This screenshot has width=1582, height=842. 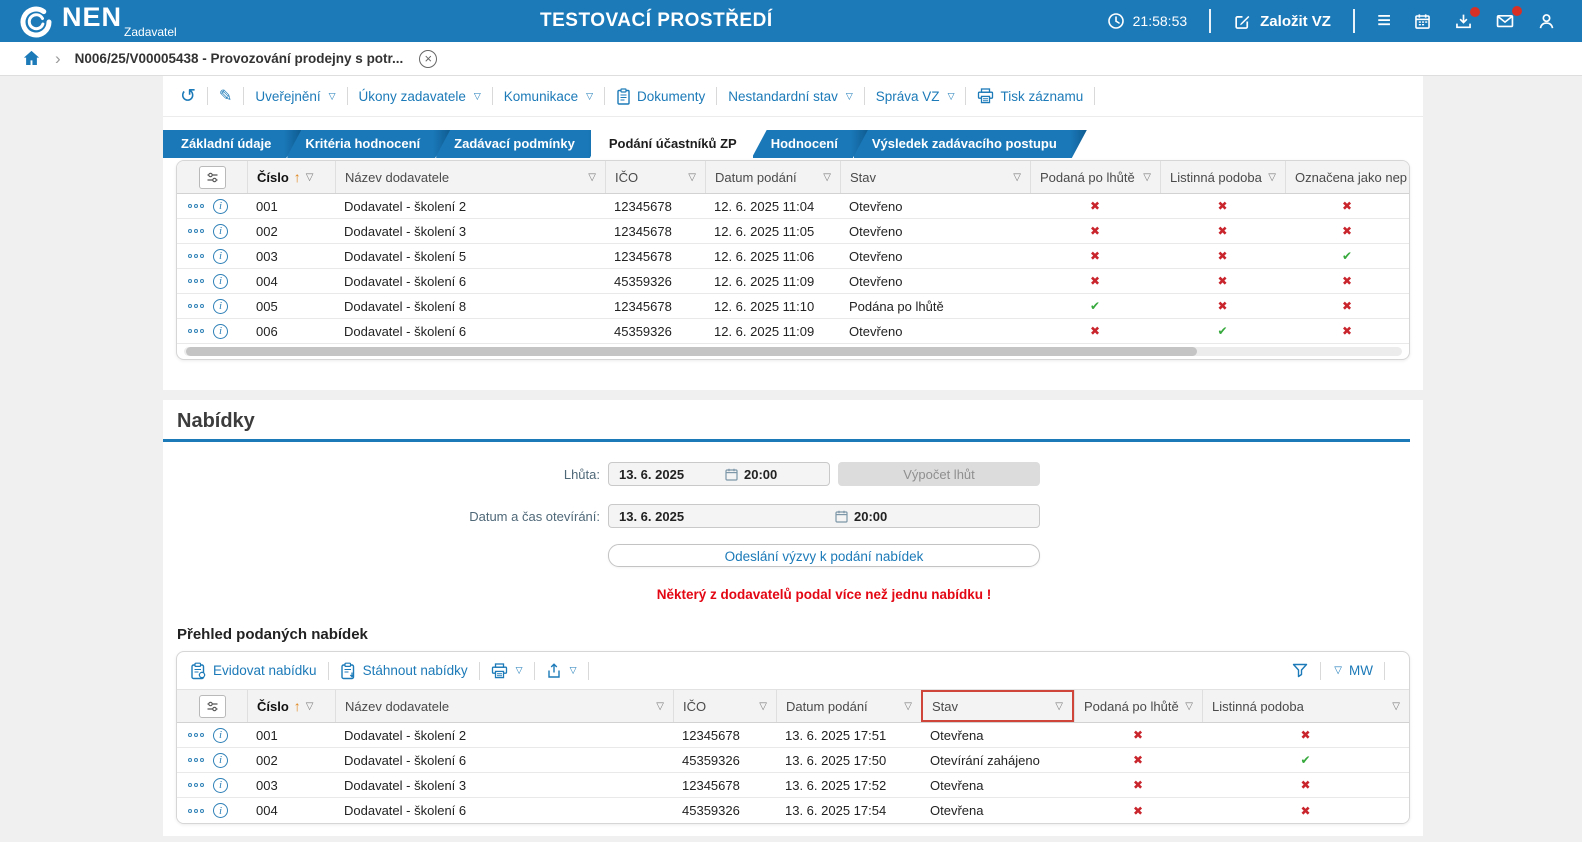 I want to click on view-chevron-icon: ▽, so click(x=1338, y=670).